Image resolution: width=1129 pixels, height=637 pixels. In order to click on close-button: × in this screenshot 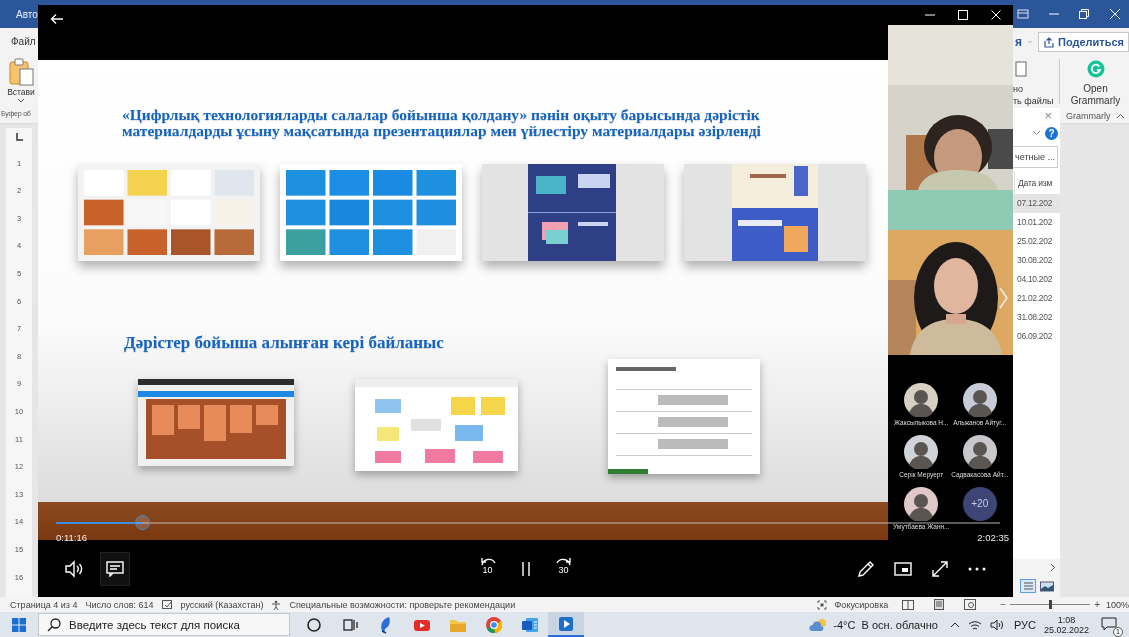, I will do `click(1048, 116)`.